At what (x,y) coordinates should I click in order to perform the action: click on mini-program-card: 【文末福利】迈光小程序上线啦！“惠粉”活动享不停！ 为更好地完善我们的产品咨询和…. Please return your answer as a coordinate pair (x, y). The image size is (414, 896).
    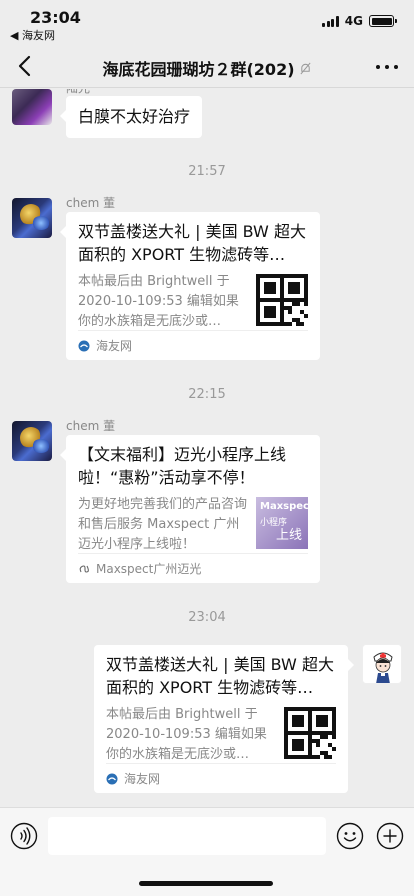
    Looking at the image, I should click on (190, 509).